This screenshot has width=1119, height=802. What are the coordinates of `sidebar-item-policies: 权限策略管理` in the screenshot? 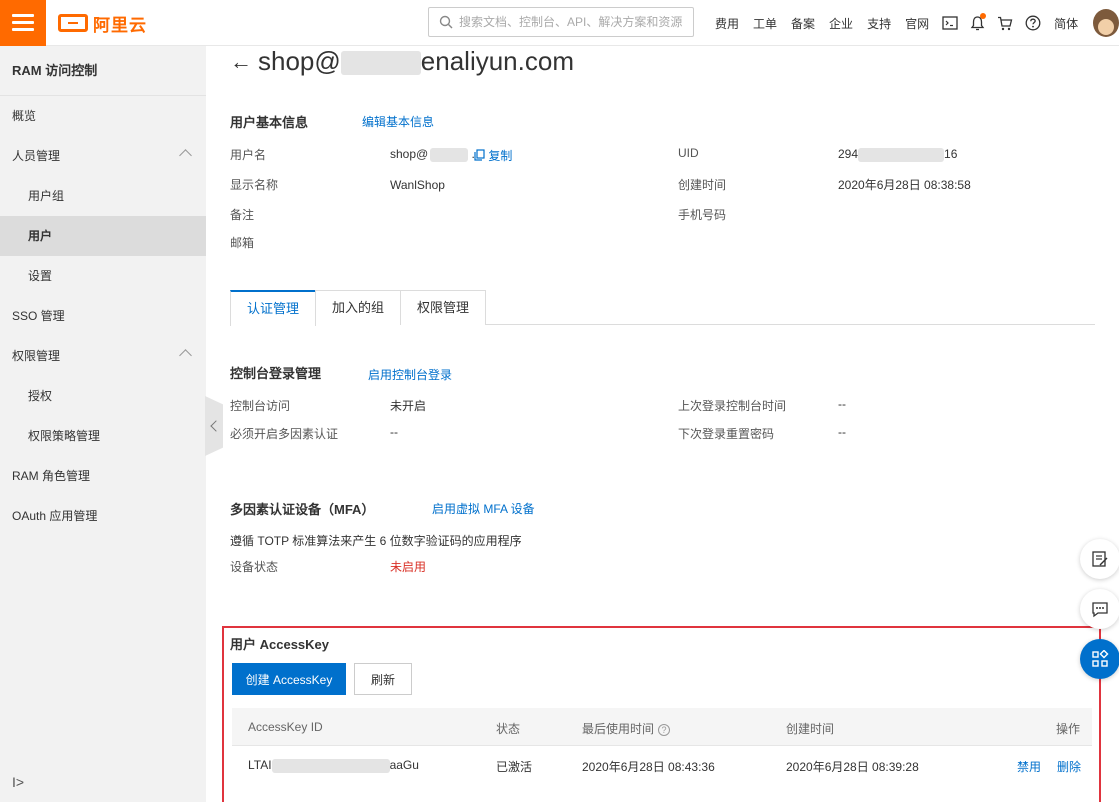 It's located at (103, 436).